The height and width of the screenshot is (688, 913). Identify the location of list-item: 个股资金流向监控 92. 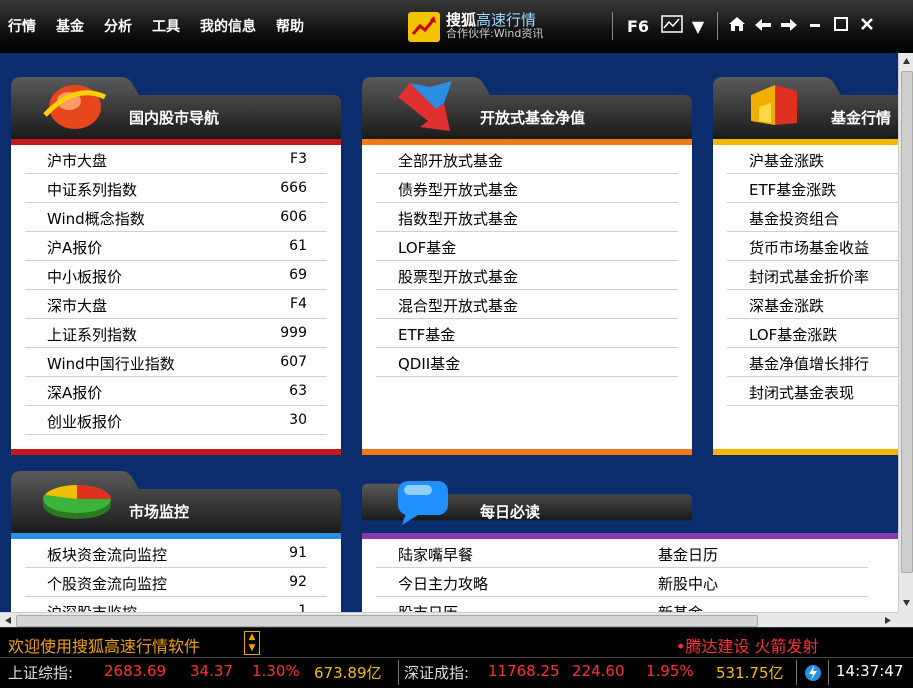
(176, 582).